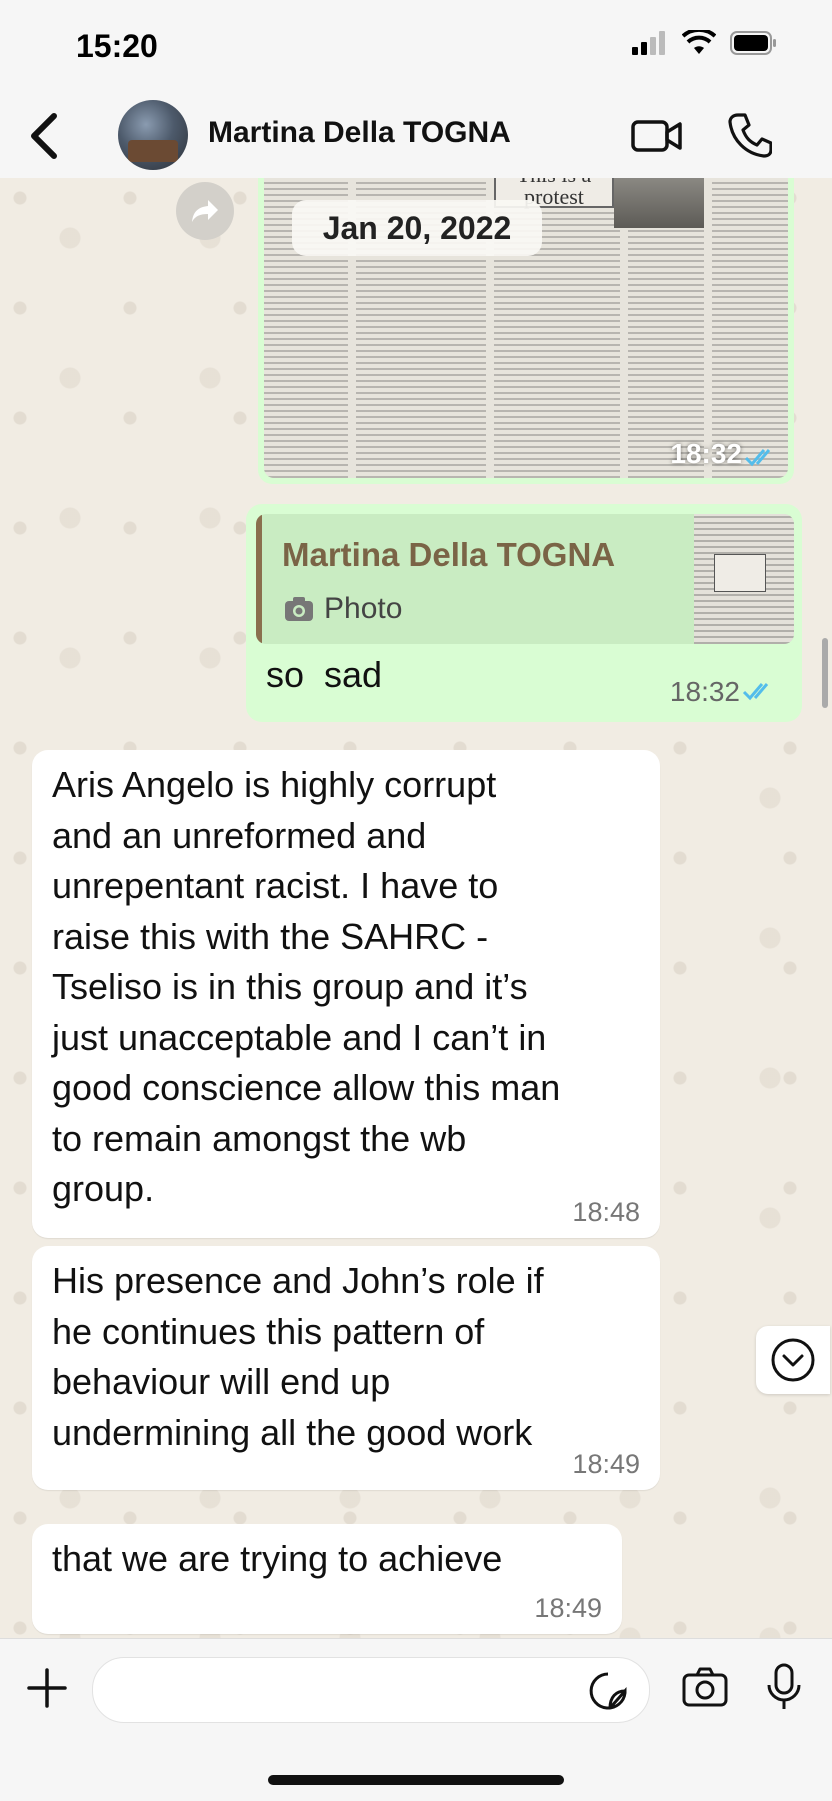 The image size is (832, 1801). What do you see at coordinates (371, 1690) in the screenshot?
I see `message-input` at bounding box center [371, 1690].